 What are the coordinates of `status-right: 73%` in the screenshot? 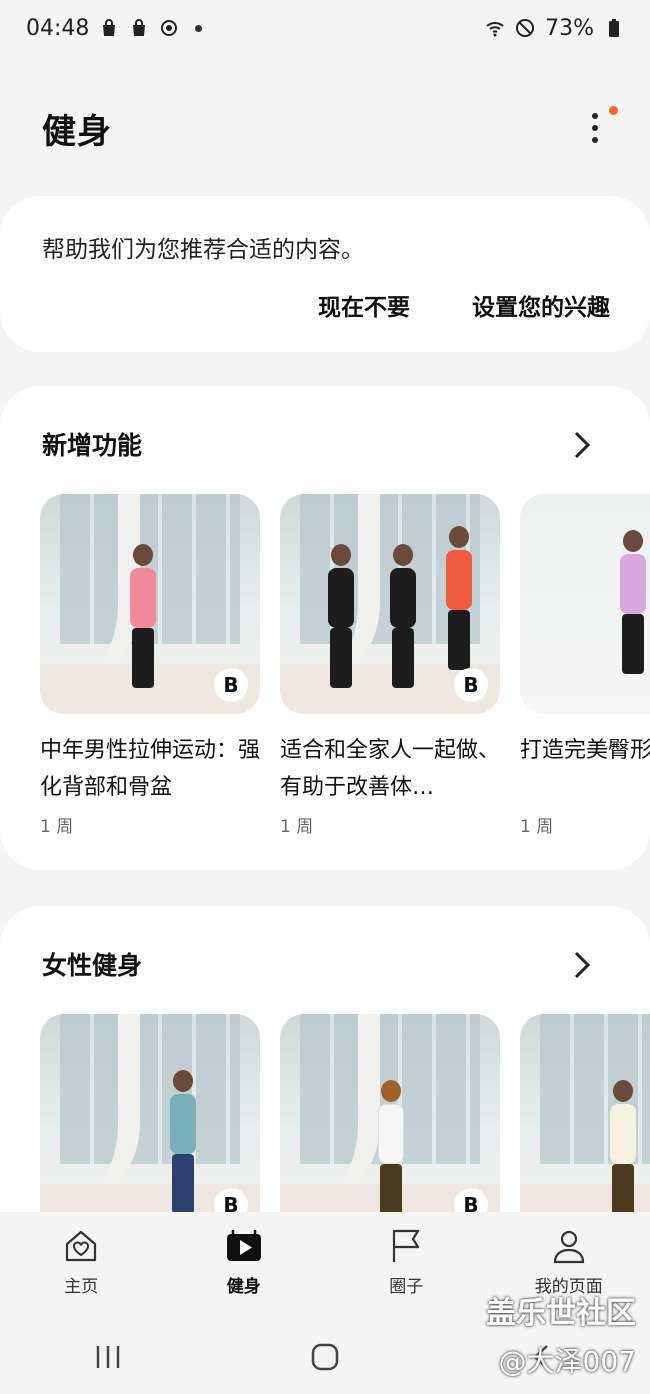 It's located at (554, 28).